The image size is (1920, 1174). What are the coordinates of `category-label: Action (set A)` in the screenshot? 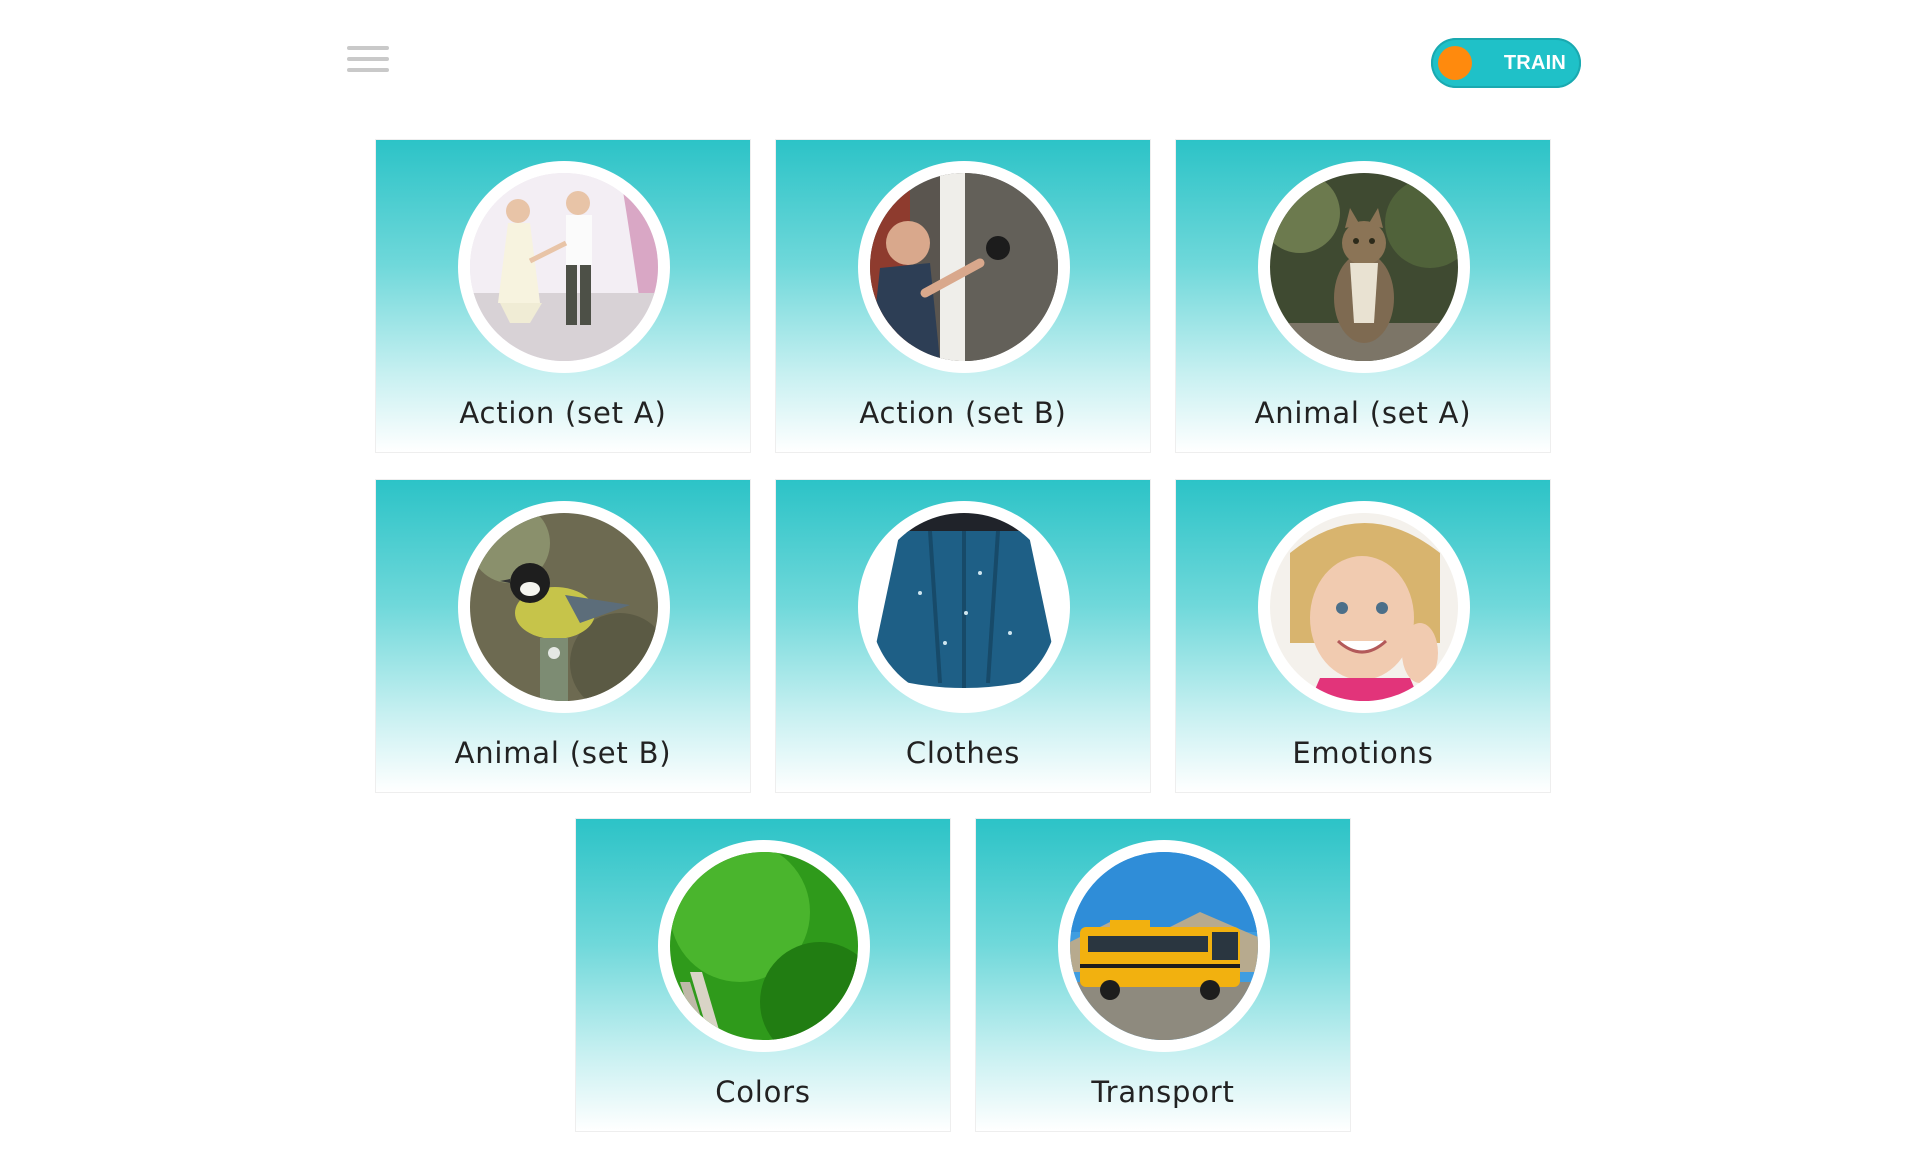 It's located at (563, 413).